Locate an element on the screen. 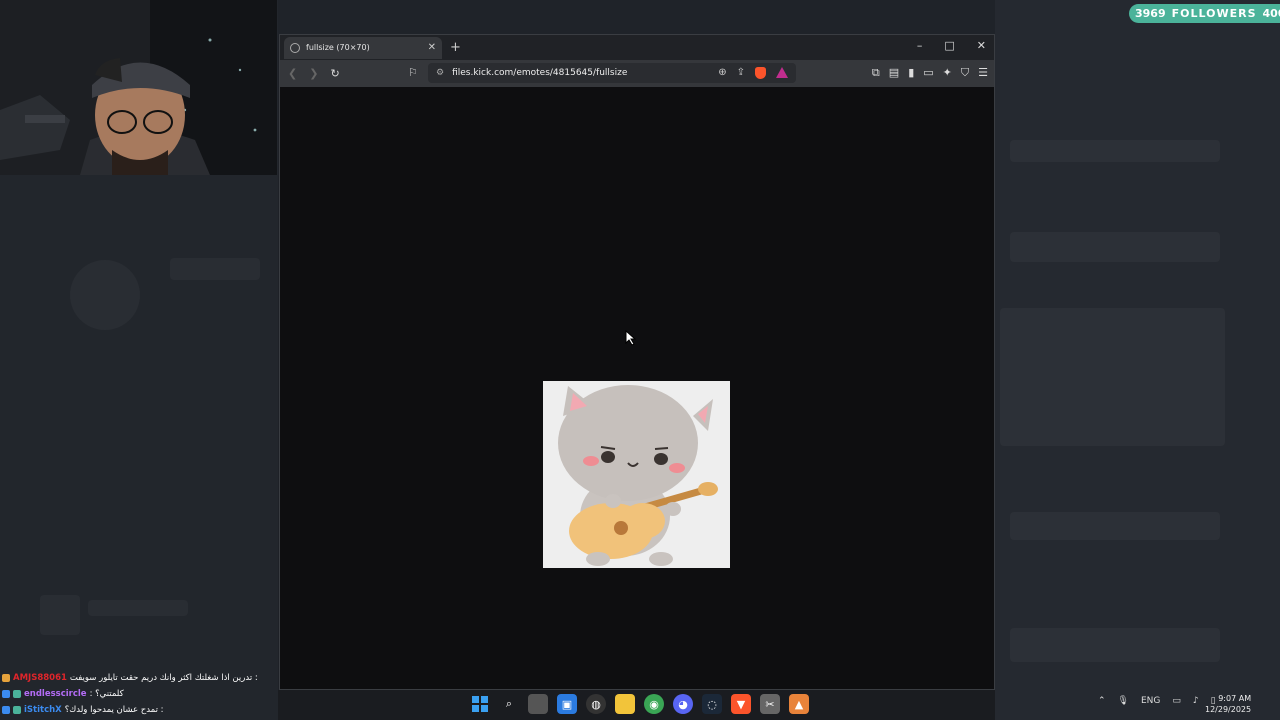  webcam-feed is located at coordinates (138, 87).